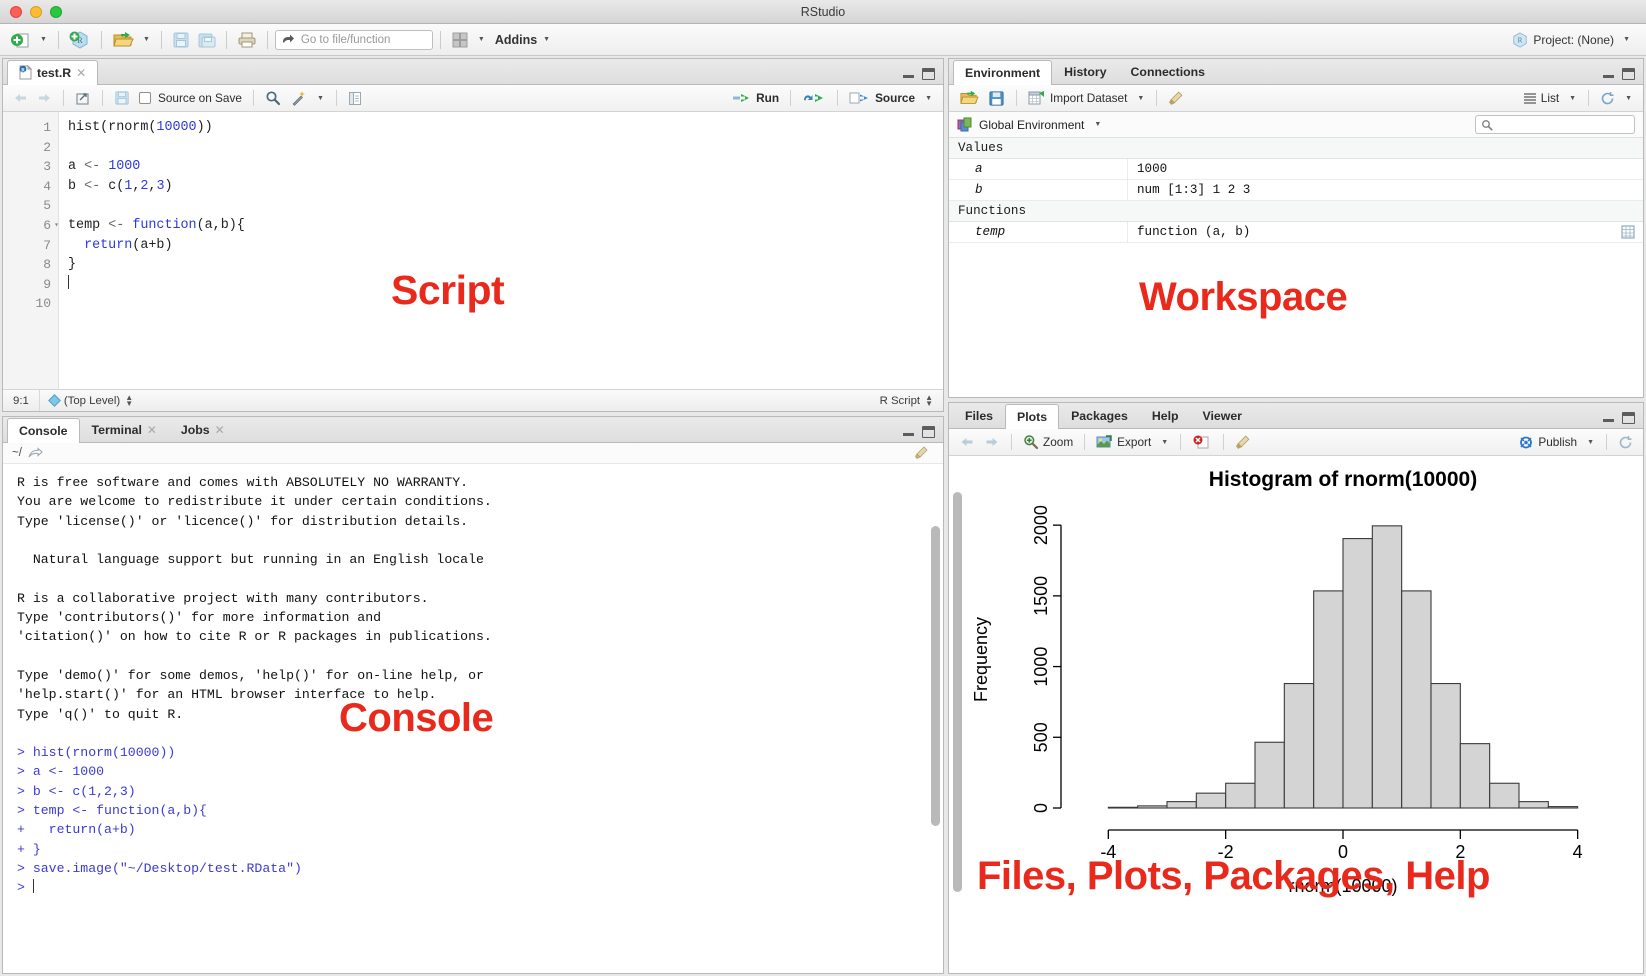 This screenshot has height=976, width=1646. Describe the element at coordinates (91, 400) in the screenshot. I see `scope-selector: (Top Level) ▲ ▼` at that location.